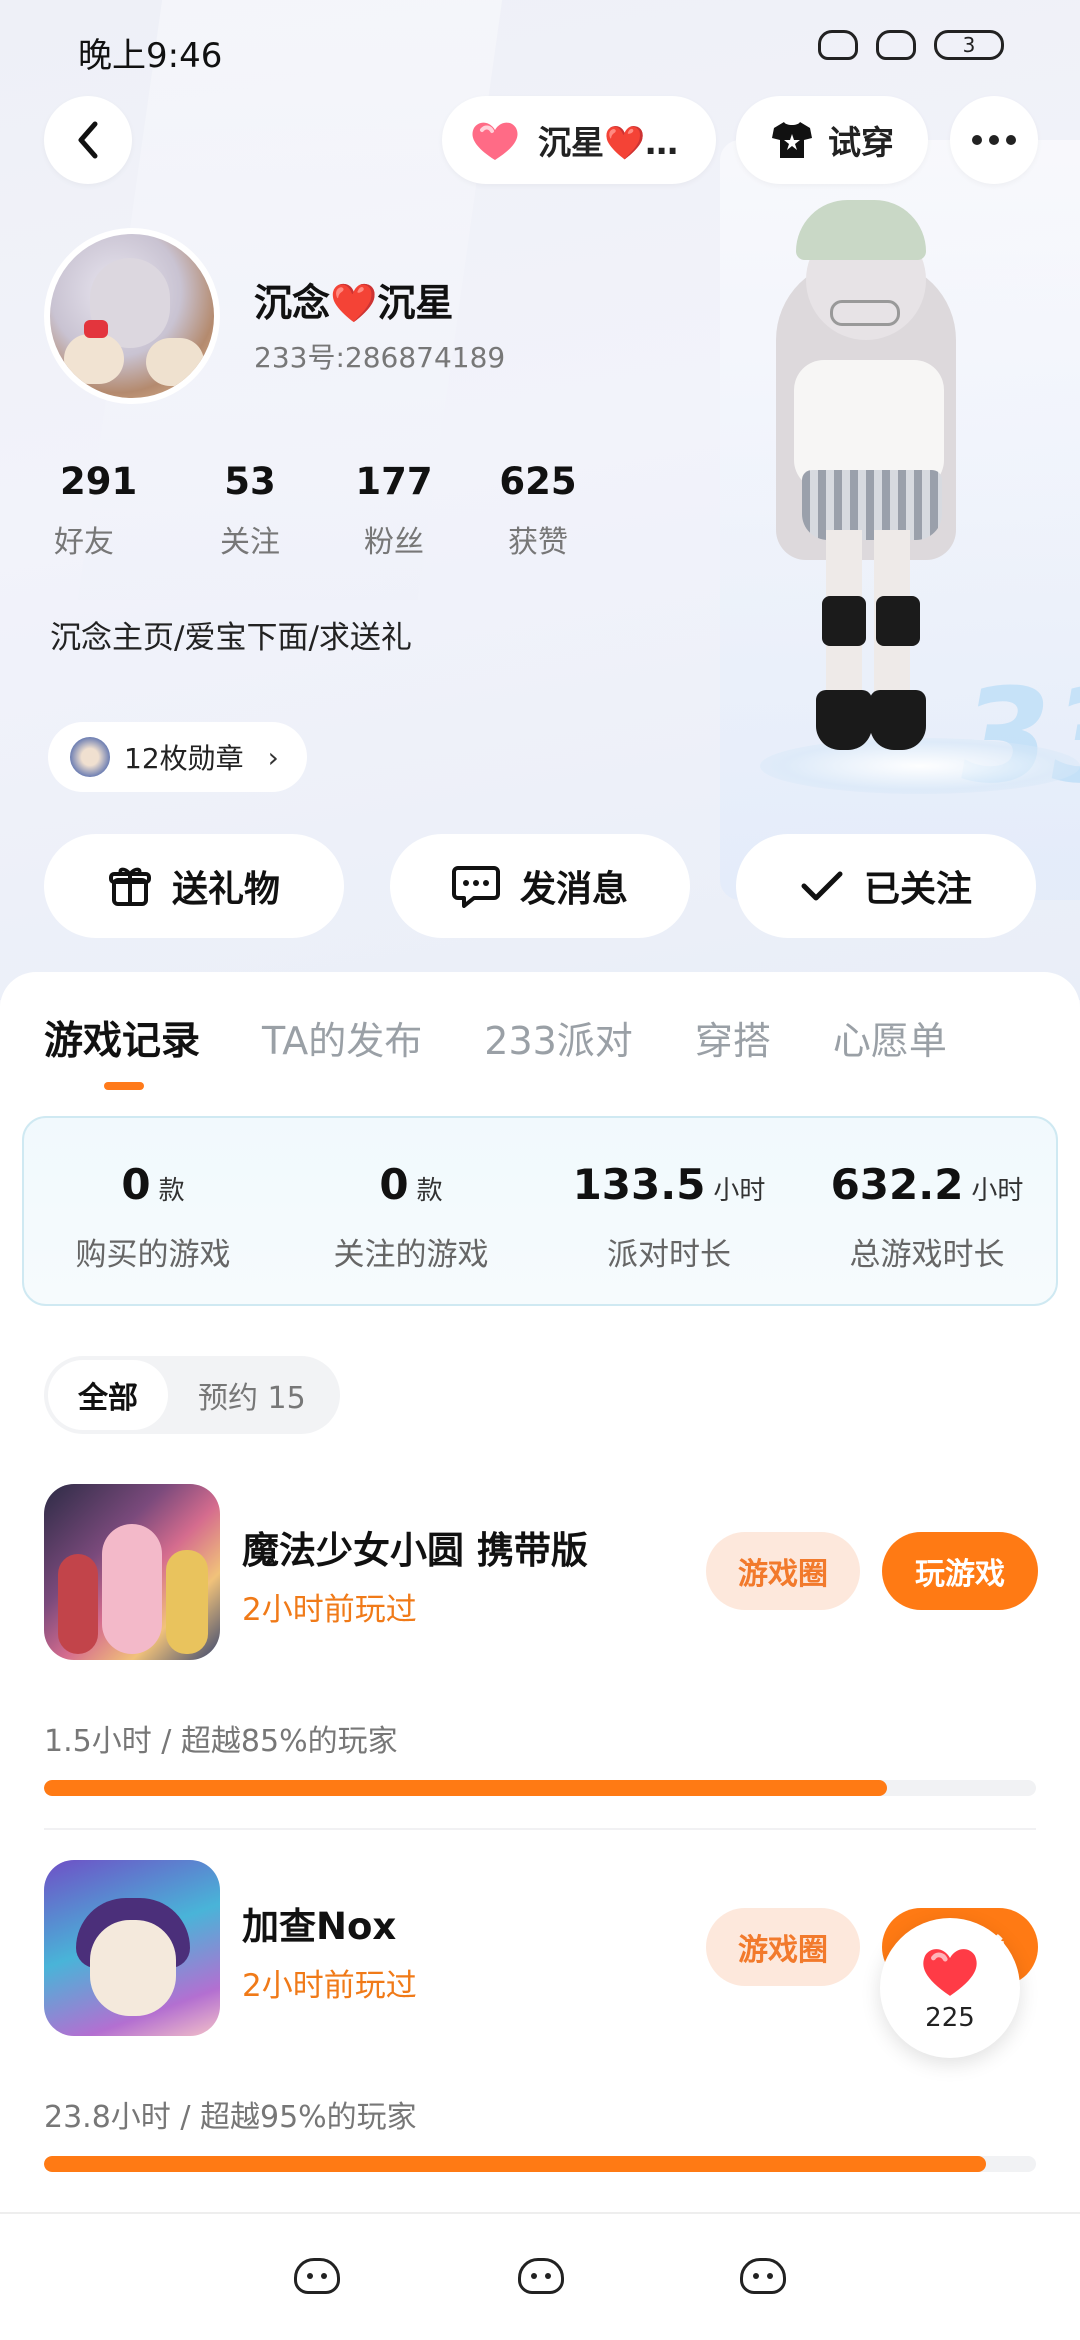 Image resolution: width=1080 pixels, height=2340 pixels. I want to click on game-title: 魔法少女小圆 携带版, so click(415, 1550).